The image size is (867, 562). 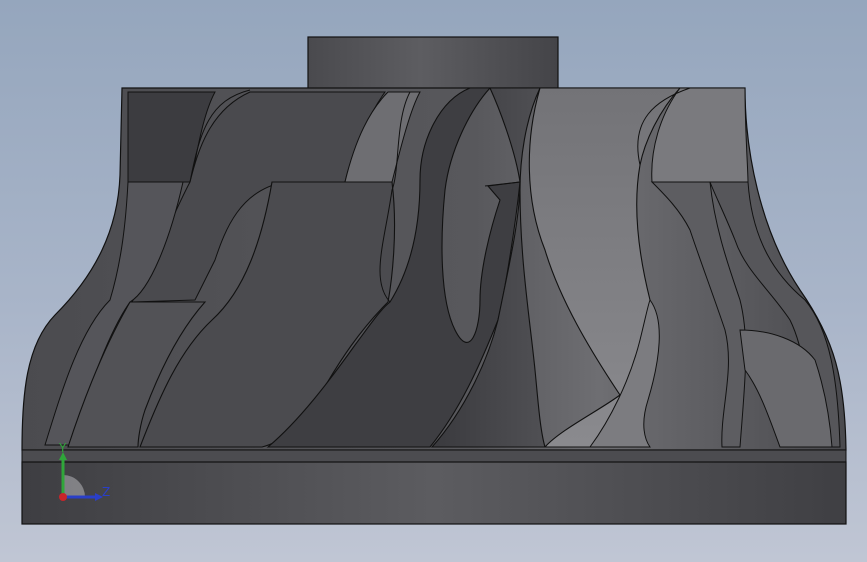 What do you see at coordinates (106, 492) in the screenshot?
I see `axis-z-label: Z` at bounding box center [106, 492].